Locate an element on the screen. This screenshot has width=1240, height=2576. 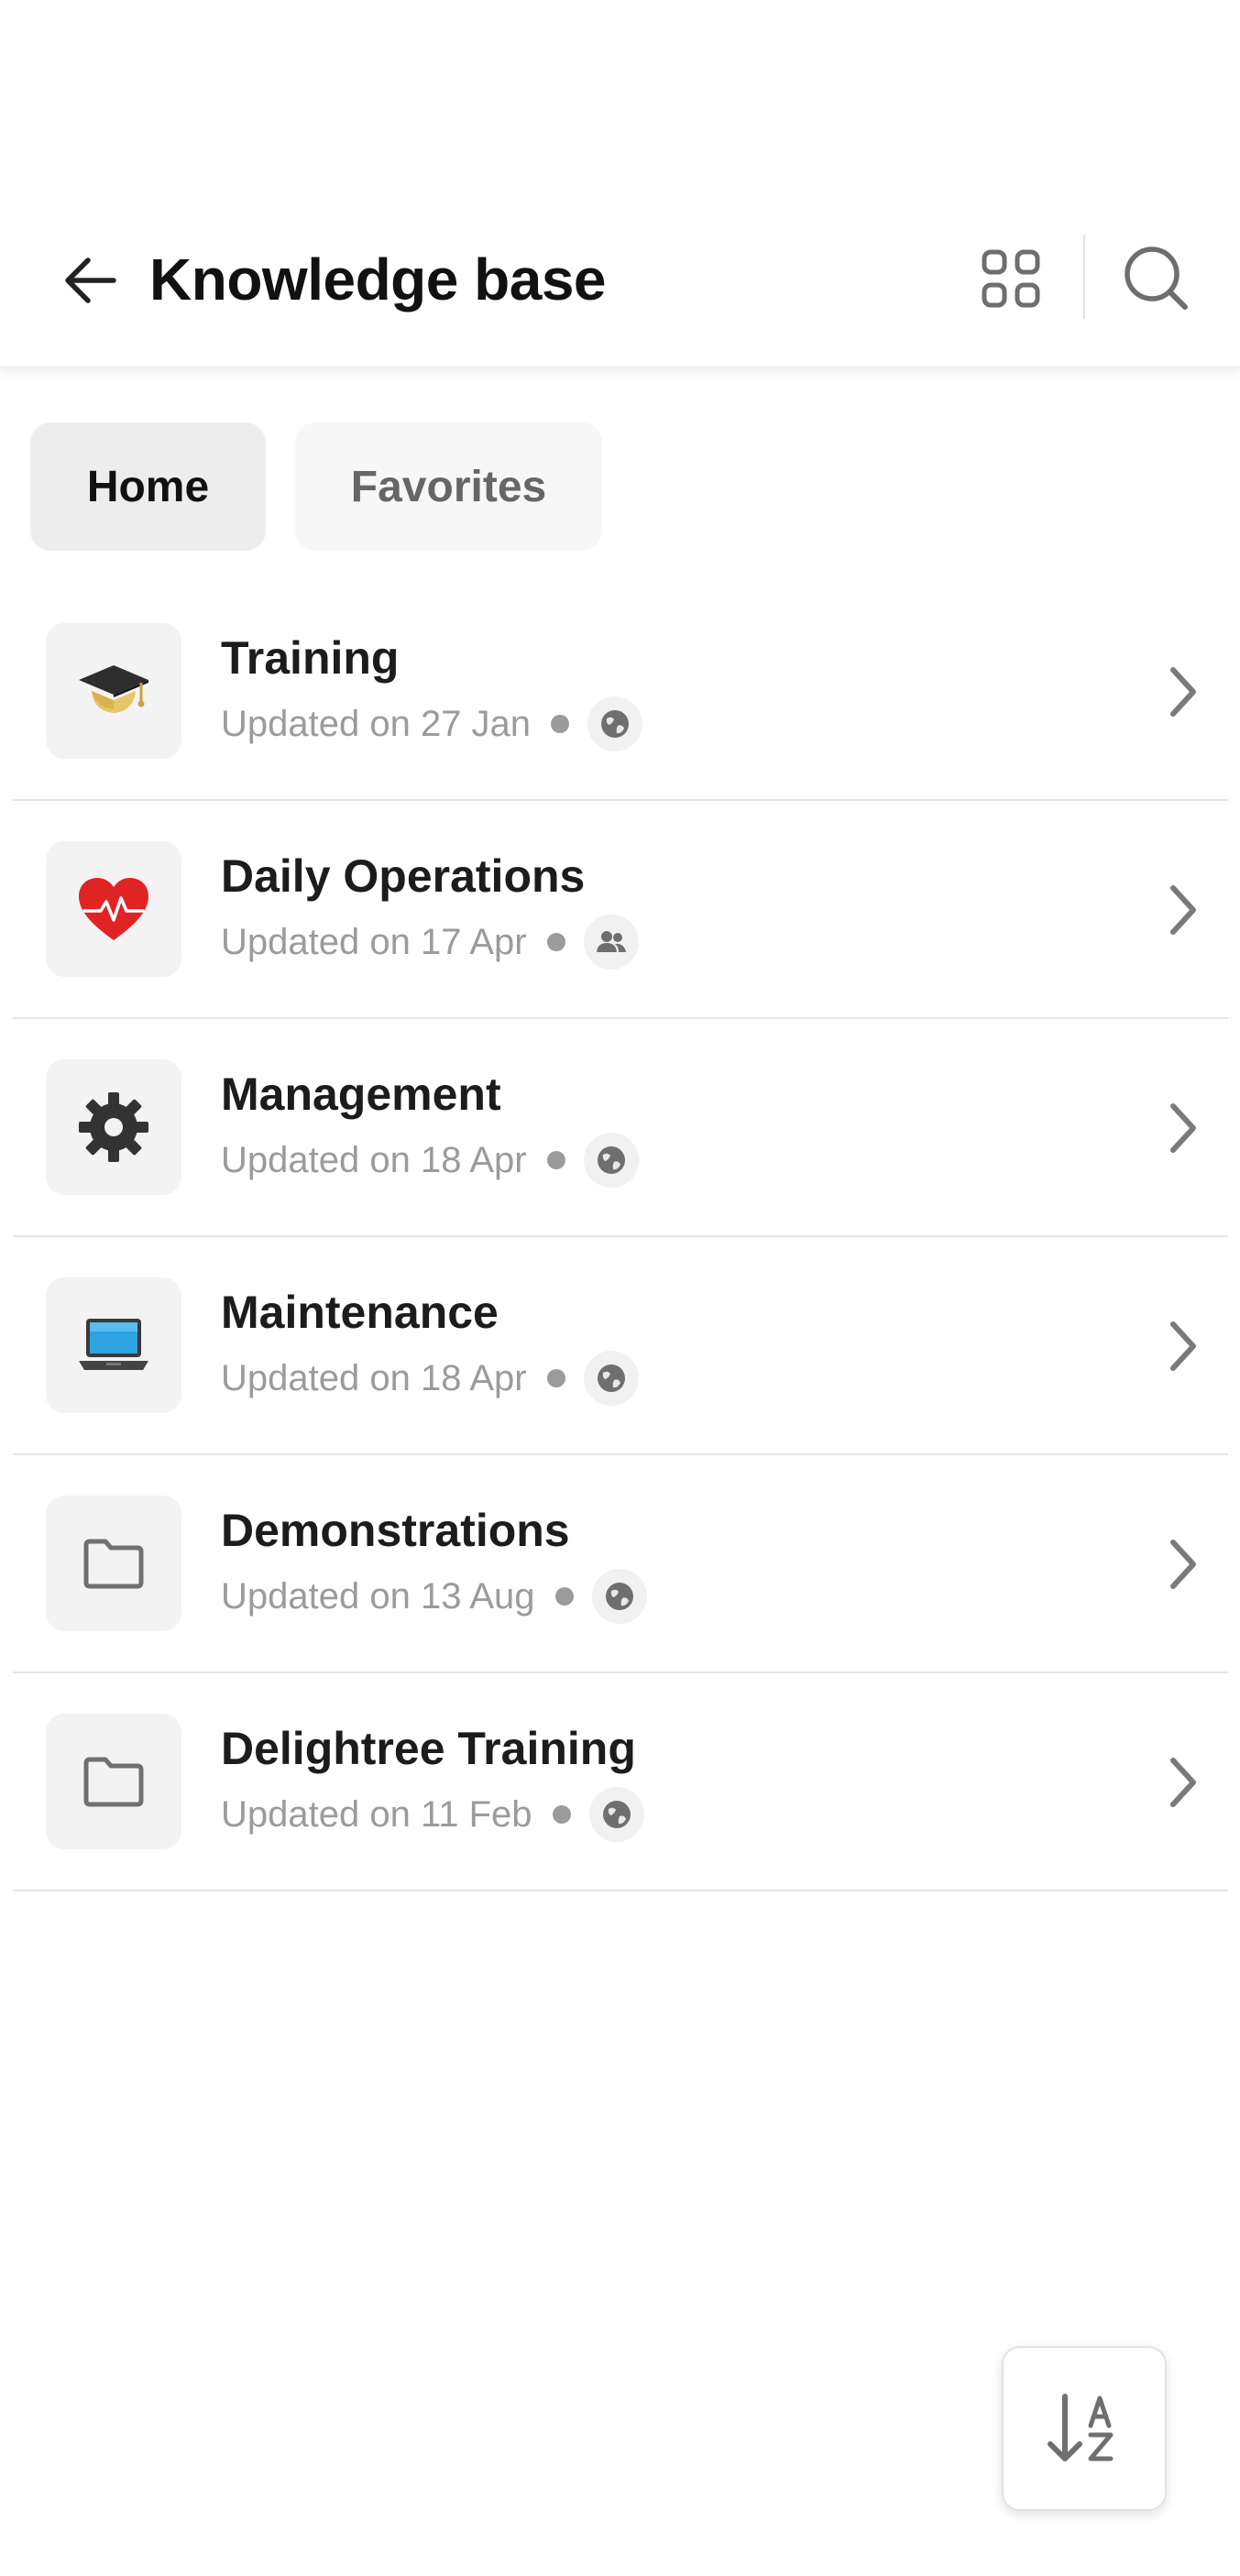
search-icon is located at coordinates (1156, 278).